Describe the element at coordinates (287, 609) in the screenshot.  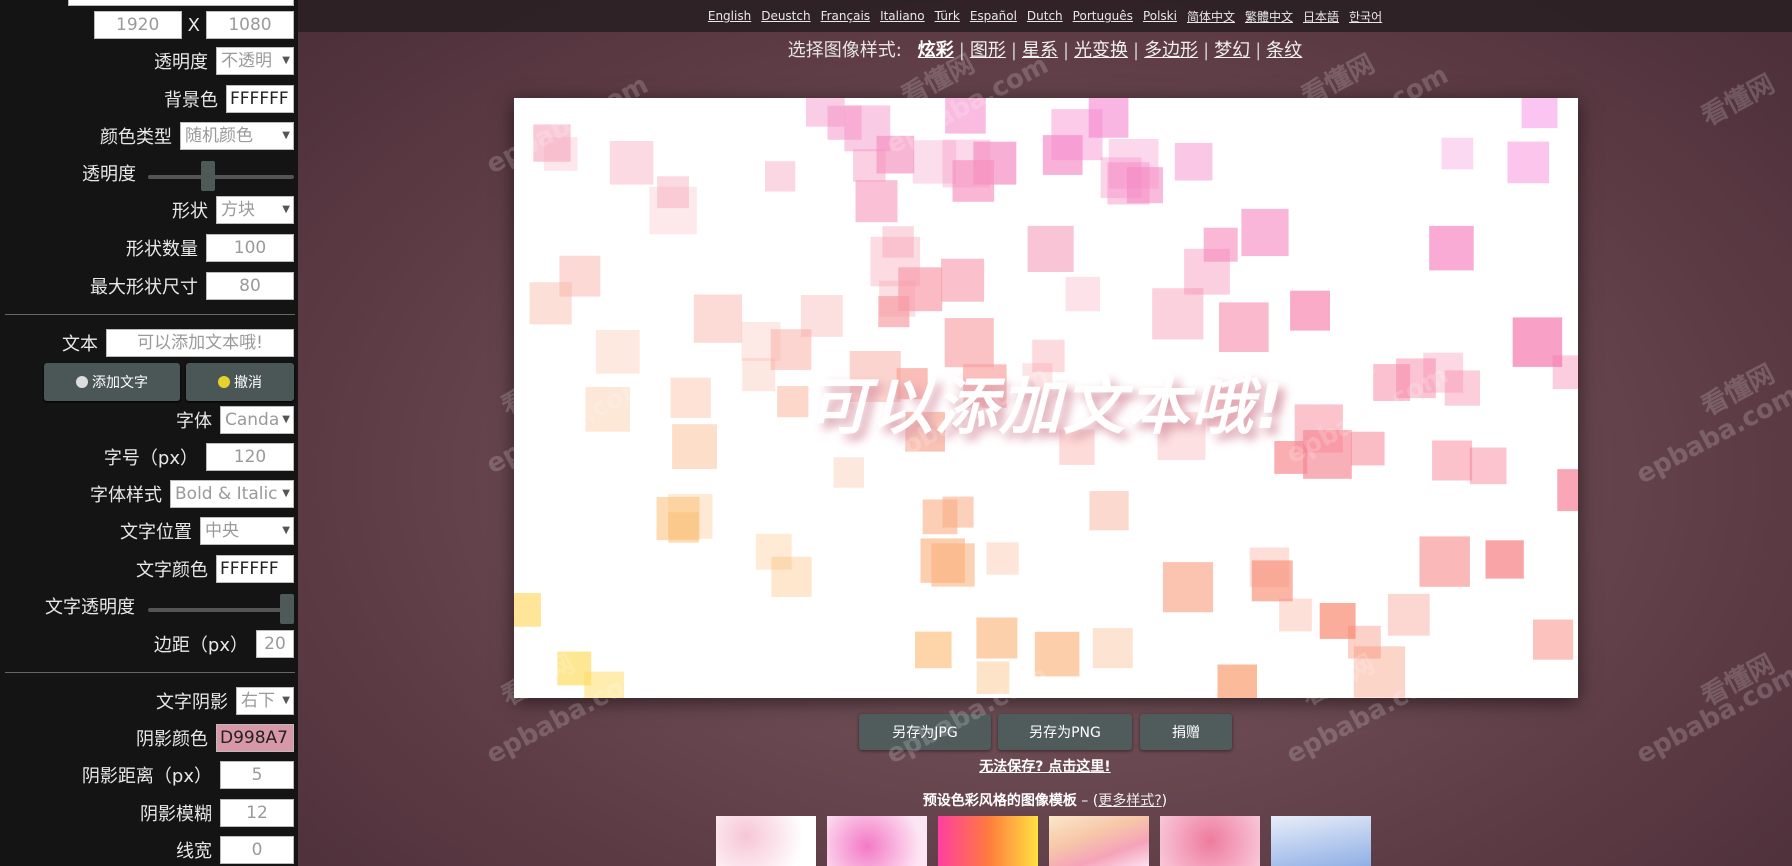
I see `text-opacity-handle` at that location.